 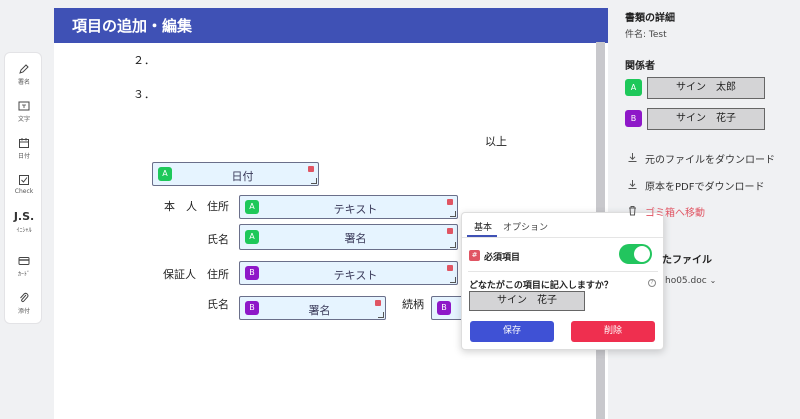 What do you see at coordinates (24, 106) in the screenshot?
I see `text-box-icon` at bounding box center [24, 106].